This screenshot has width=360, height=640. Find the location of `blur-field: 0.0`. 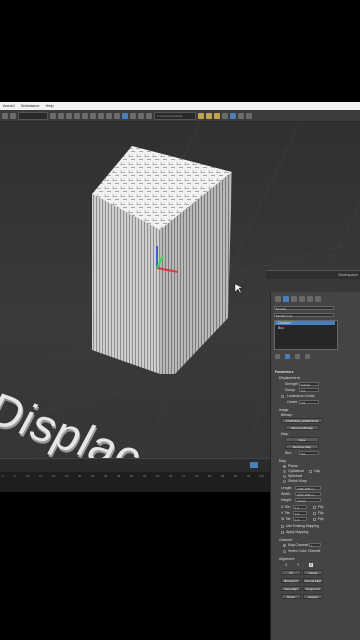

blur-field: 0.0 is located at coordinates (309, 453).